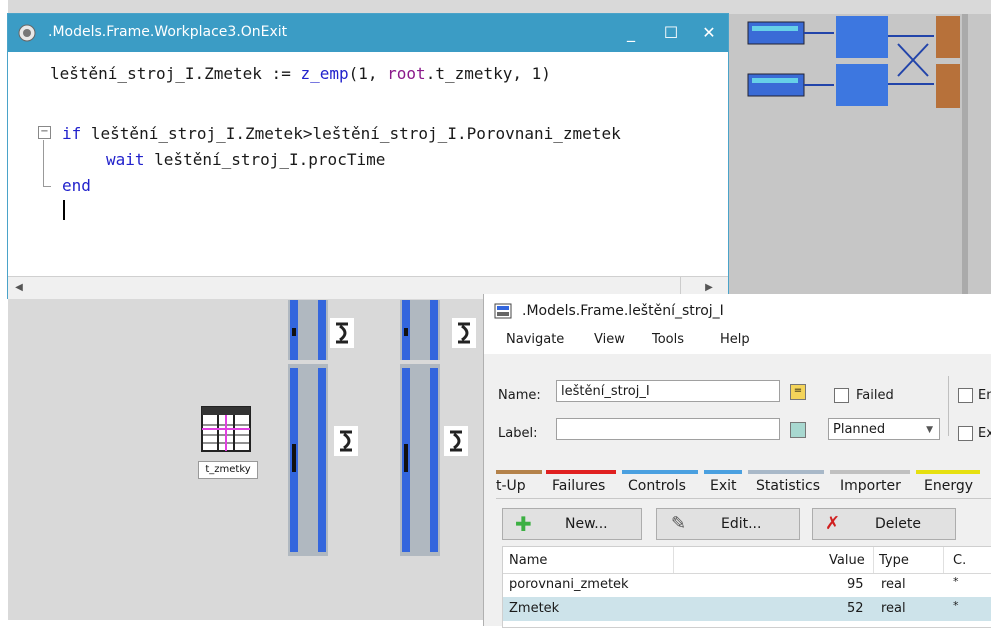  I want to click on tab-color-setup, so click(519, 472).